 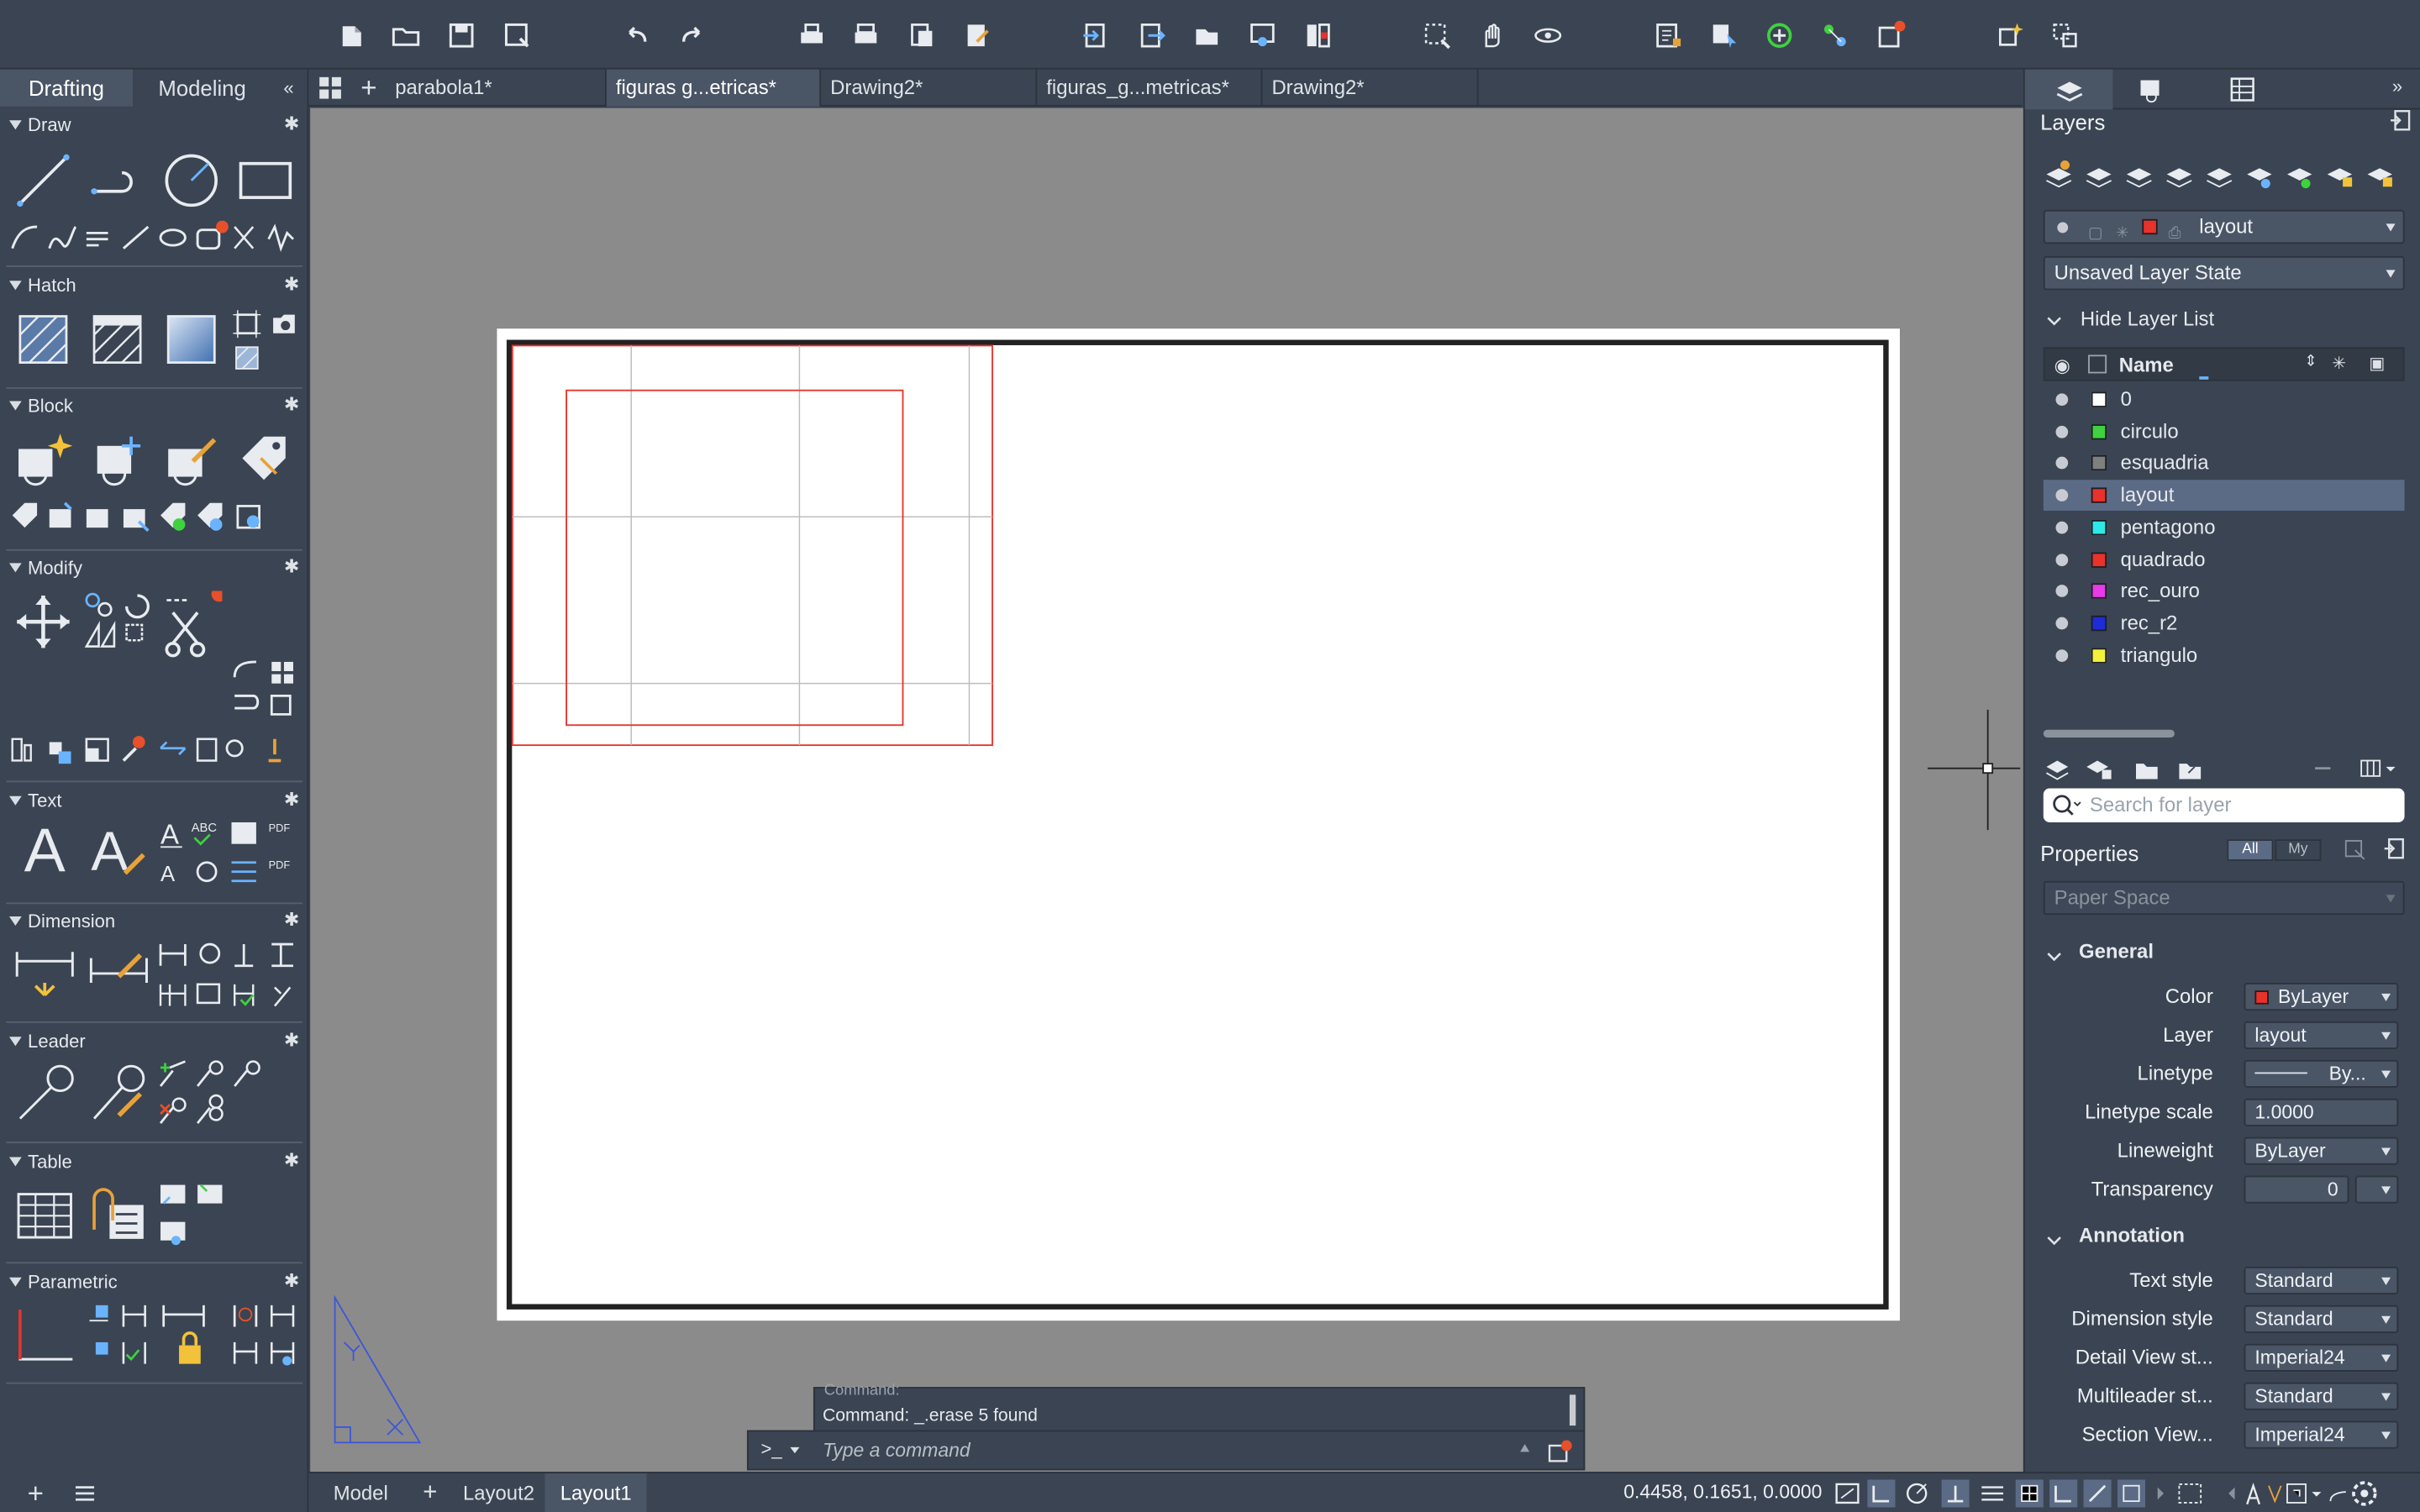 What do you see at coordinates (1207, 35) in the screenshot?
I see `attach-icon` at bounding box center [1207, 35].